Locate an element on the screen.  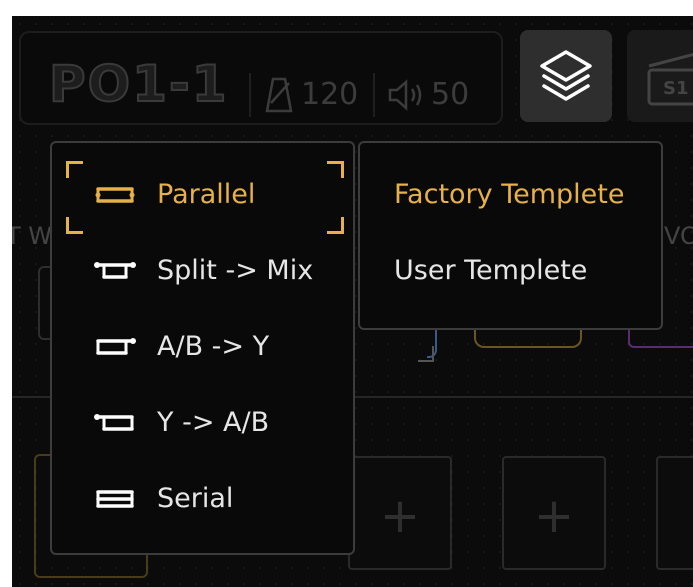
snapshot-label: S1 is located at coordinates (676, 88).